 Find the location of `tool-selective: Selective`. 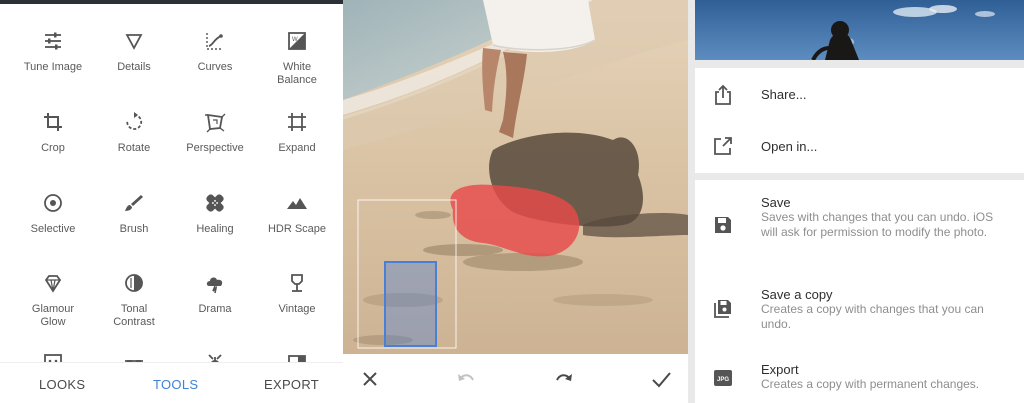

tool-selective: Selective is located at coordinates (53, 214).